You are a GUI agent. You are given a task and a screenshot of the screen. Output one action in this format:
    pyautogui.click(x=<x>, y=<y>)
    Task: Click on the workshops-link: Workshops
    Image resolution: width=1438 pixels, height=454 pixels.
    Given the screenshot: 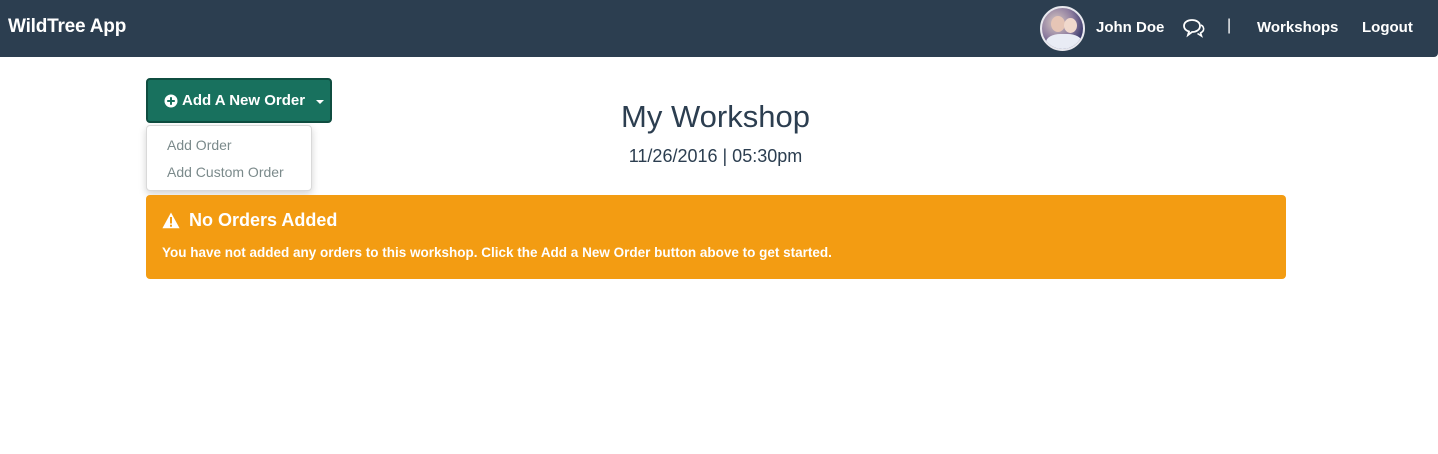 What is the action you would take?
    pyautogui.click(x=1297, y=27)
    